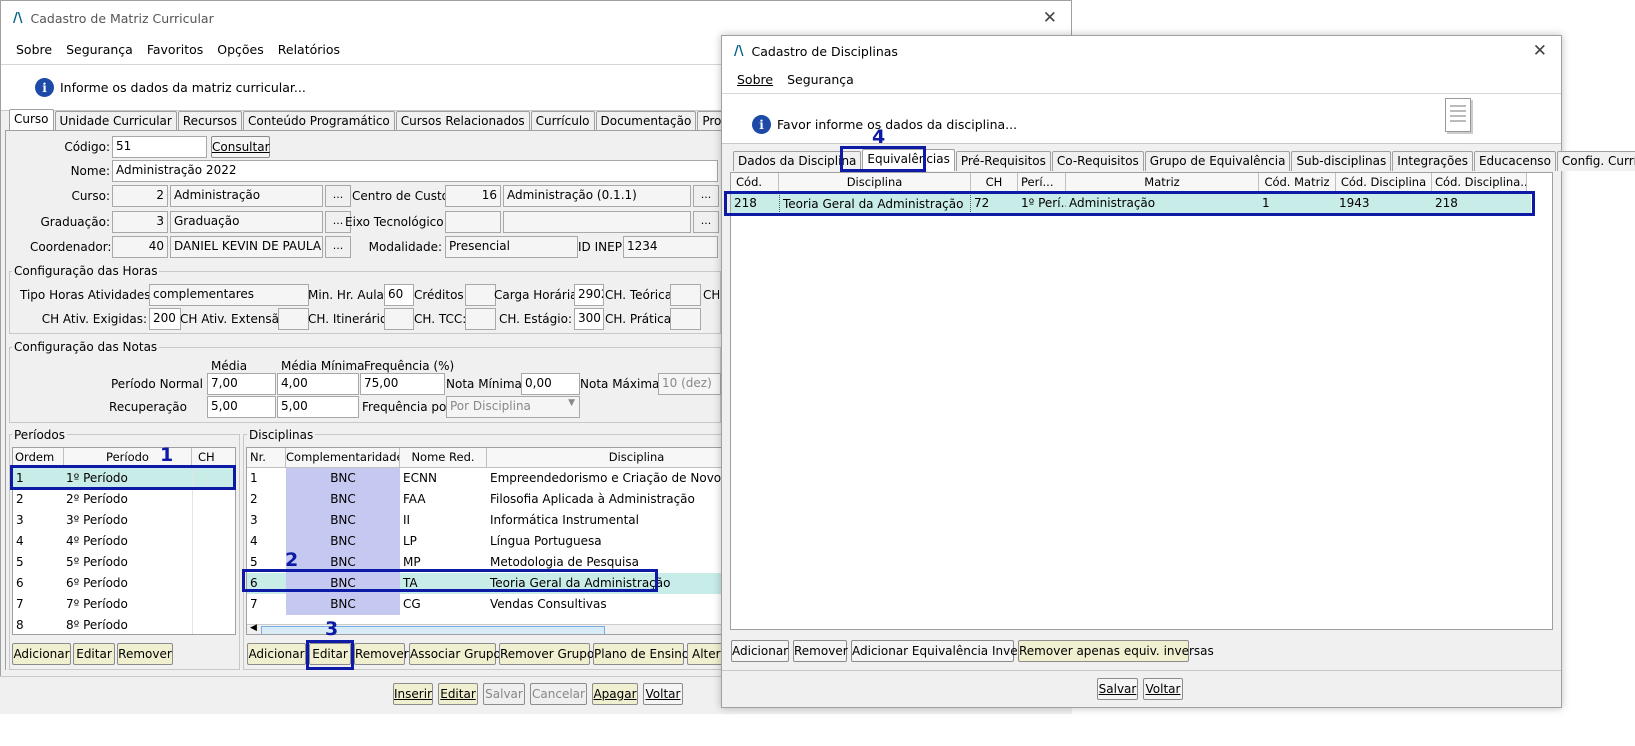 Image resolution: width=1635 pixels, height=746 pixels. Describe the element at coordinates (663, 694) in the screenshot. I see `voltar-button: Voltar` at that location.